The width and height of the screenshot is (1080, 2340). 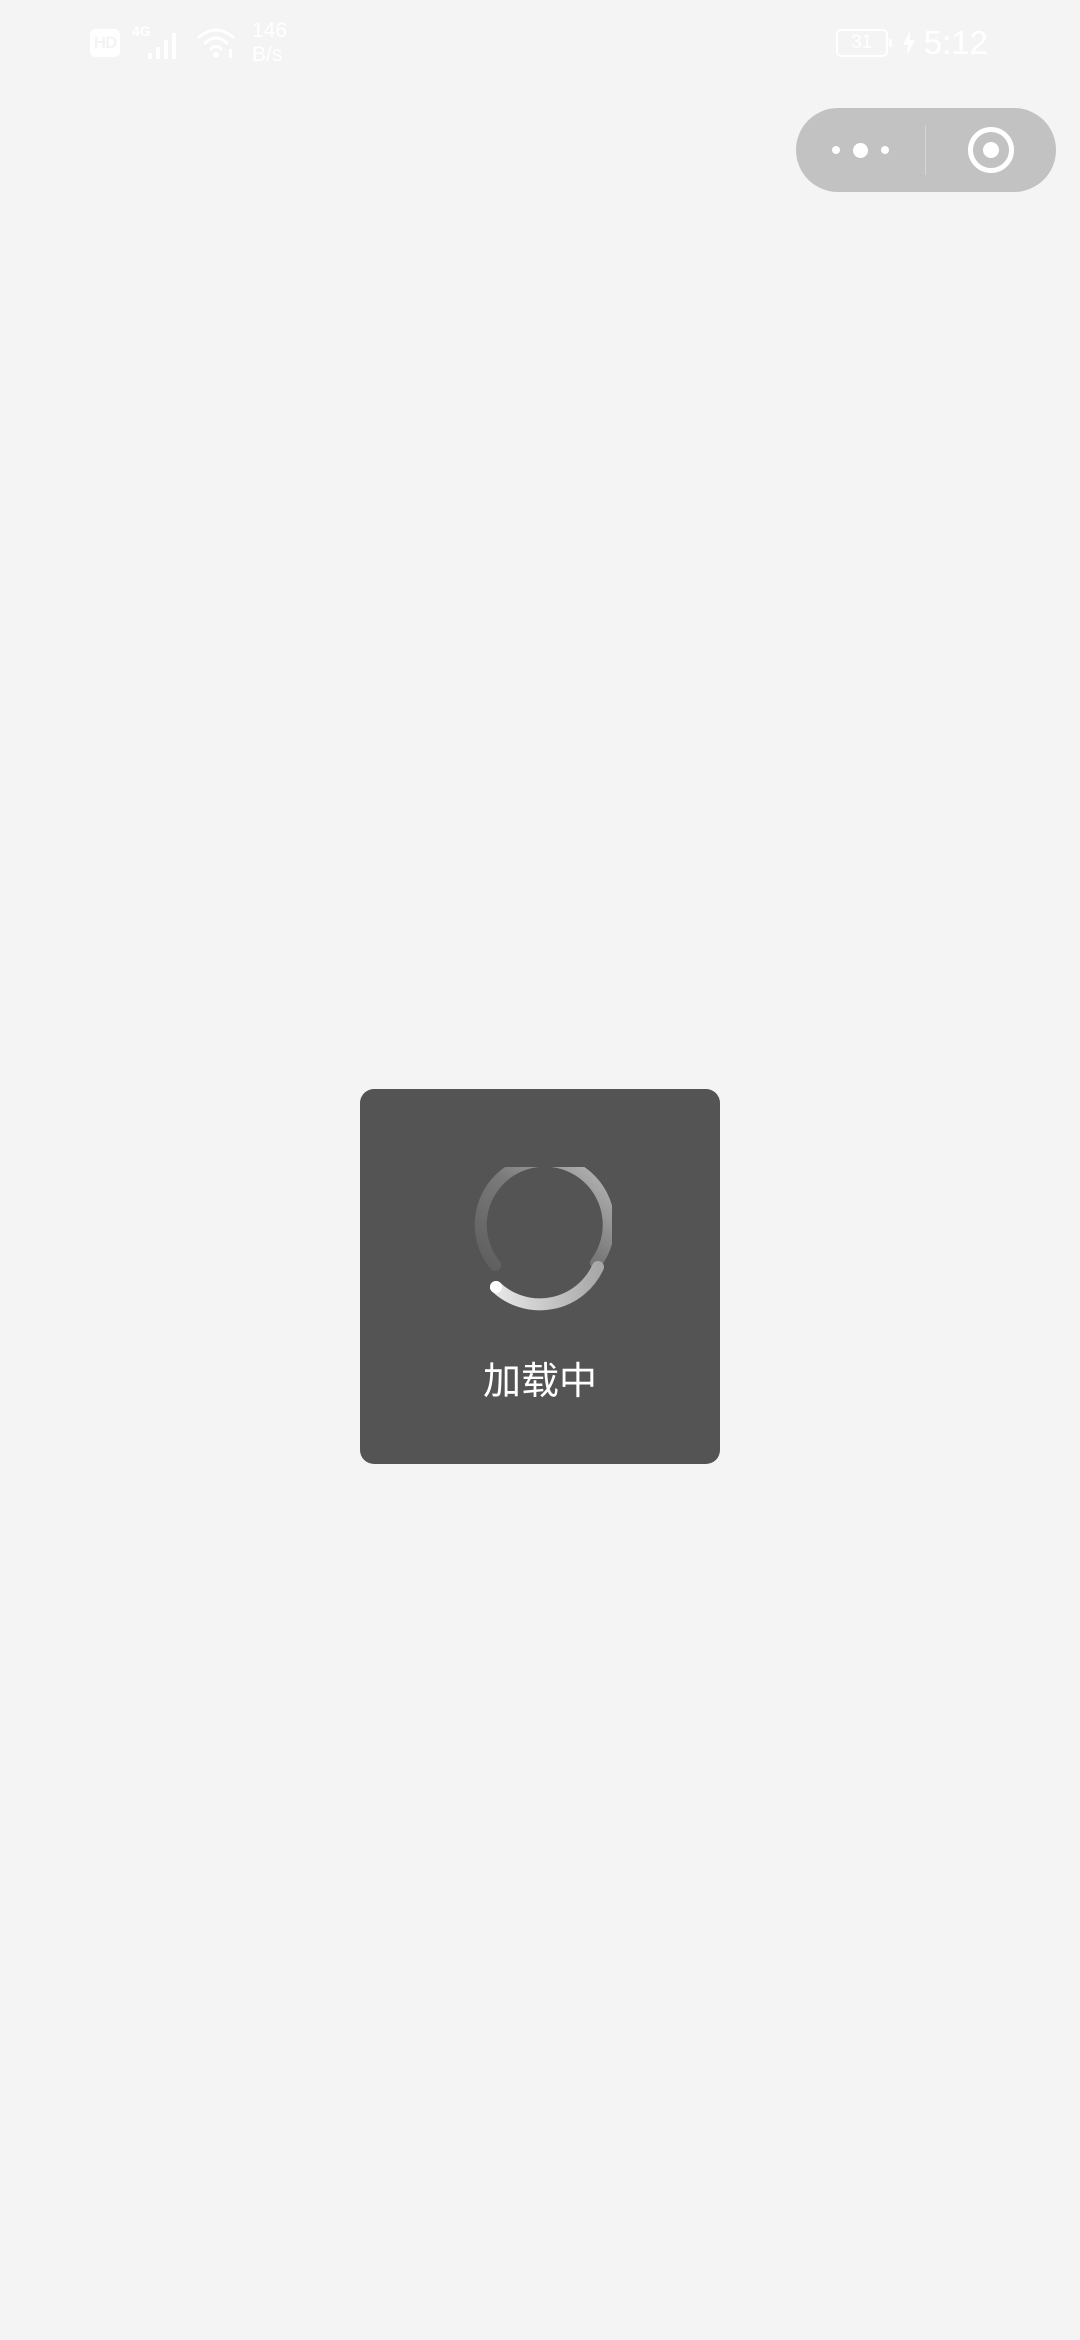 I want to click on hd-icon: HD, so click(x=105, y=43).